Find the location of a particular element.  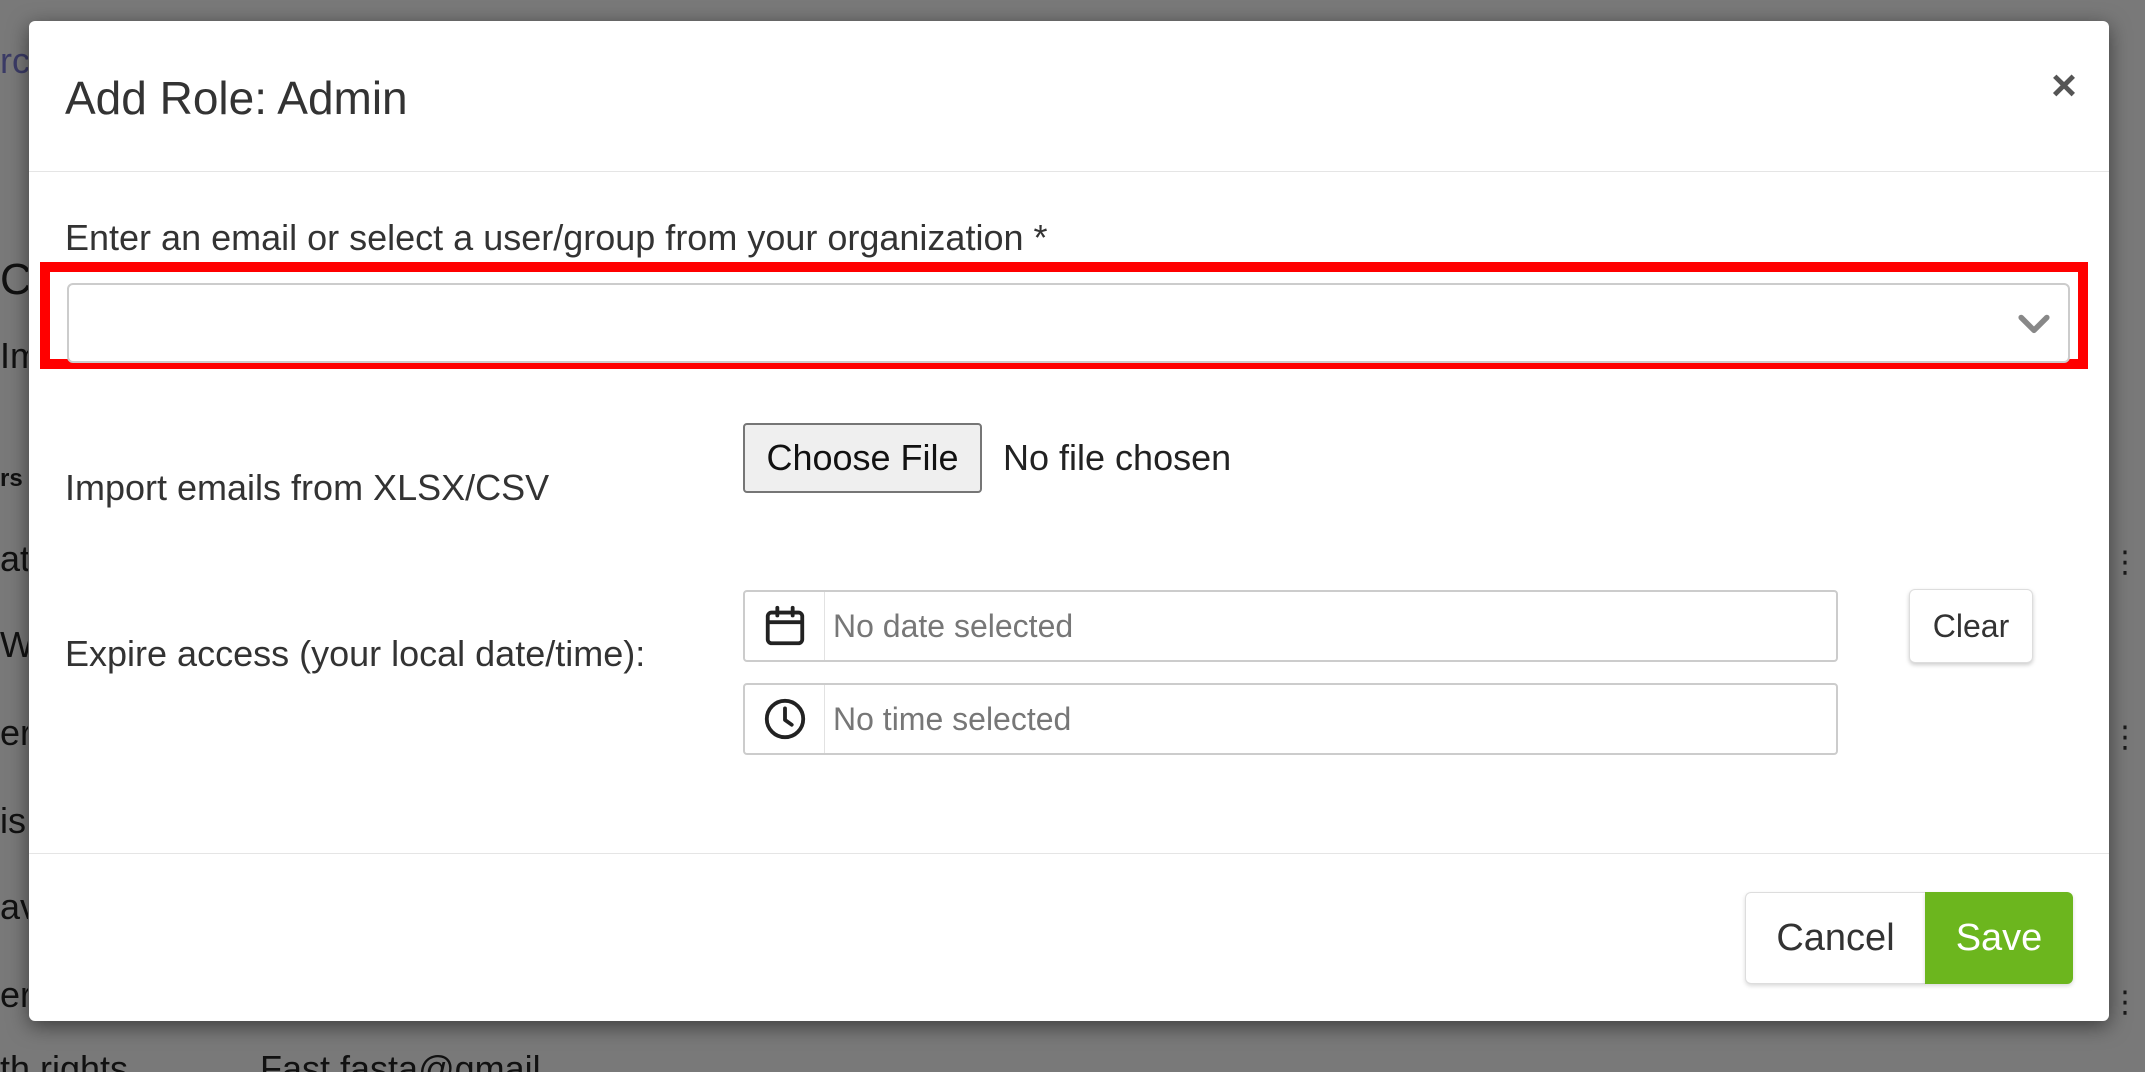

calendar-addon is located at coordinates (785, 626).